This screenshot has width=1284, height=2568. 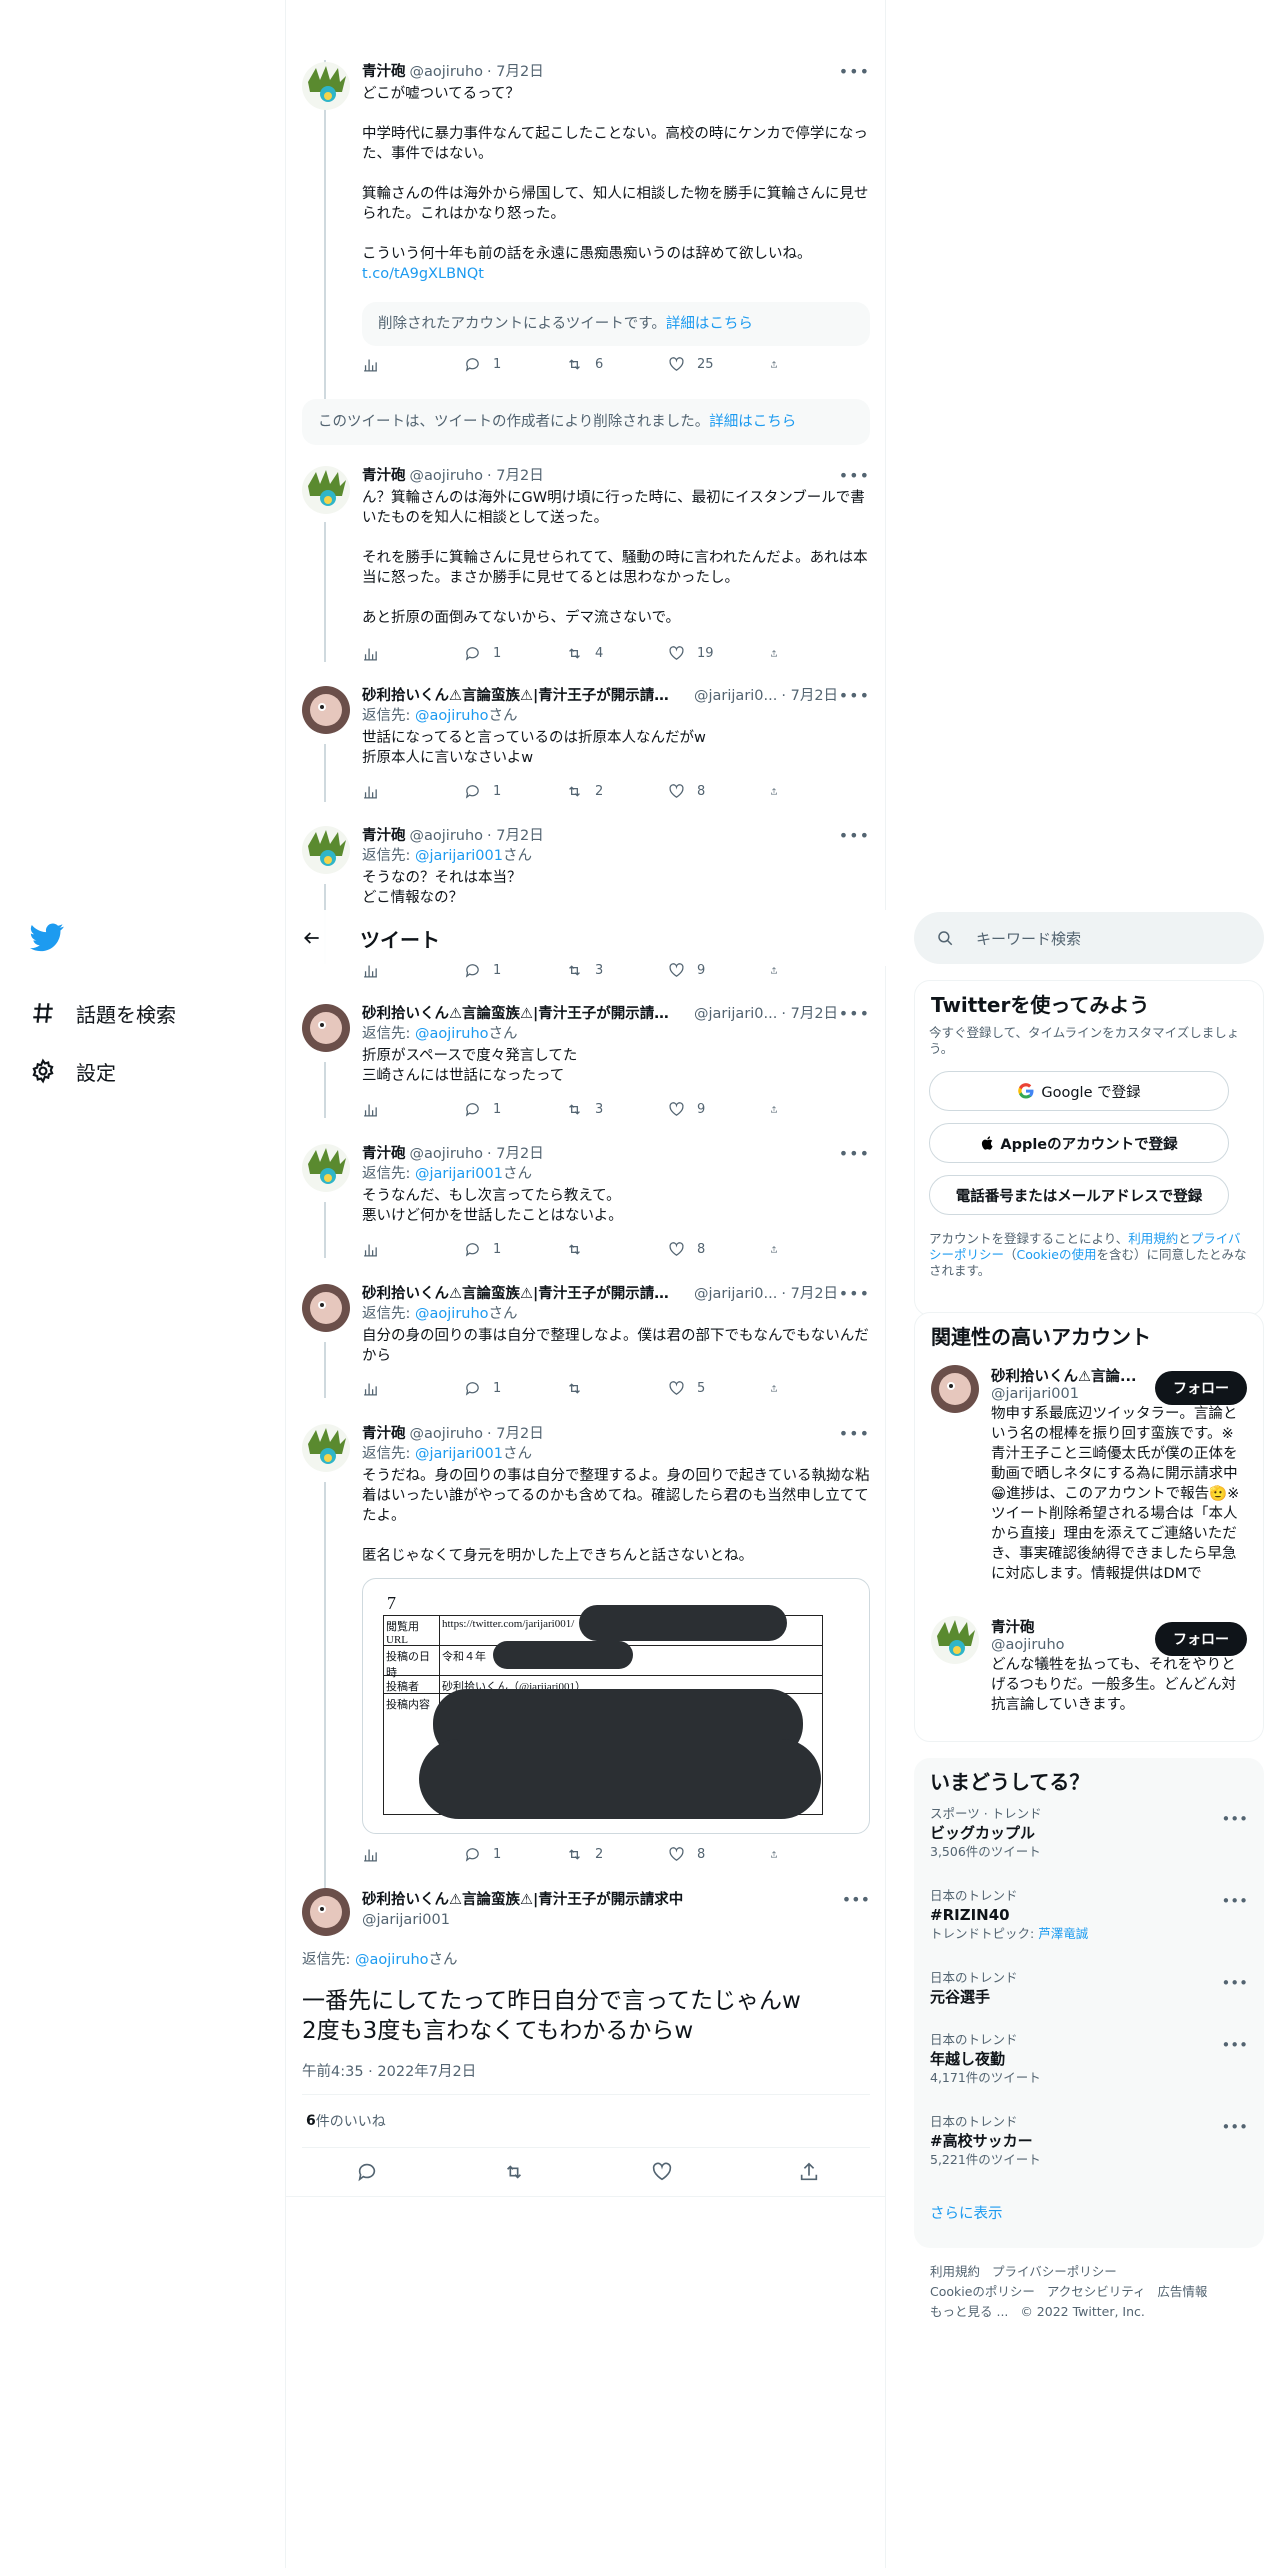 What do you see at coordinates (150, 1071) in the screenshot?
I see `nav-settings: 設定` at bounding box center [150, 1071].